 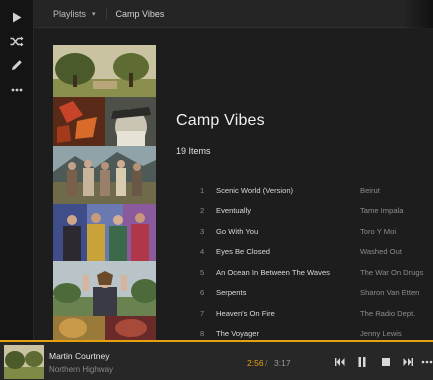 I want to click on track-artist: Jenny Lewis, so click(x=381, y=333).